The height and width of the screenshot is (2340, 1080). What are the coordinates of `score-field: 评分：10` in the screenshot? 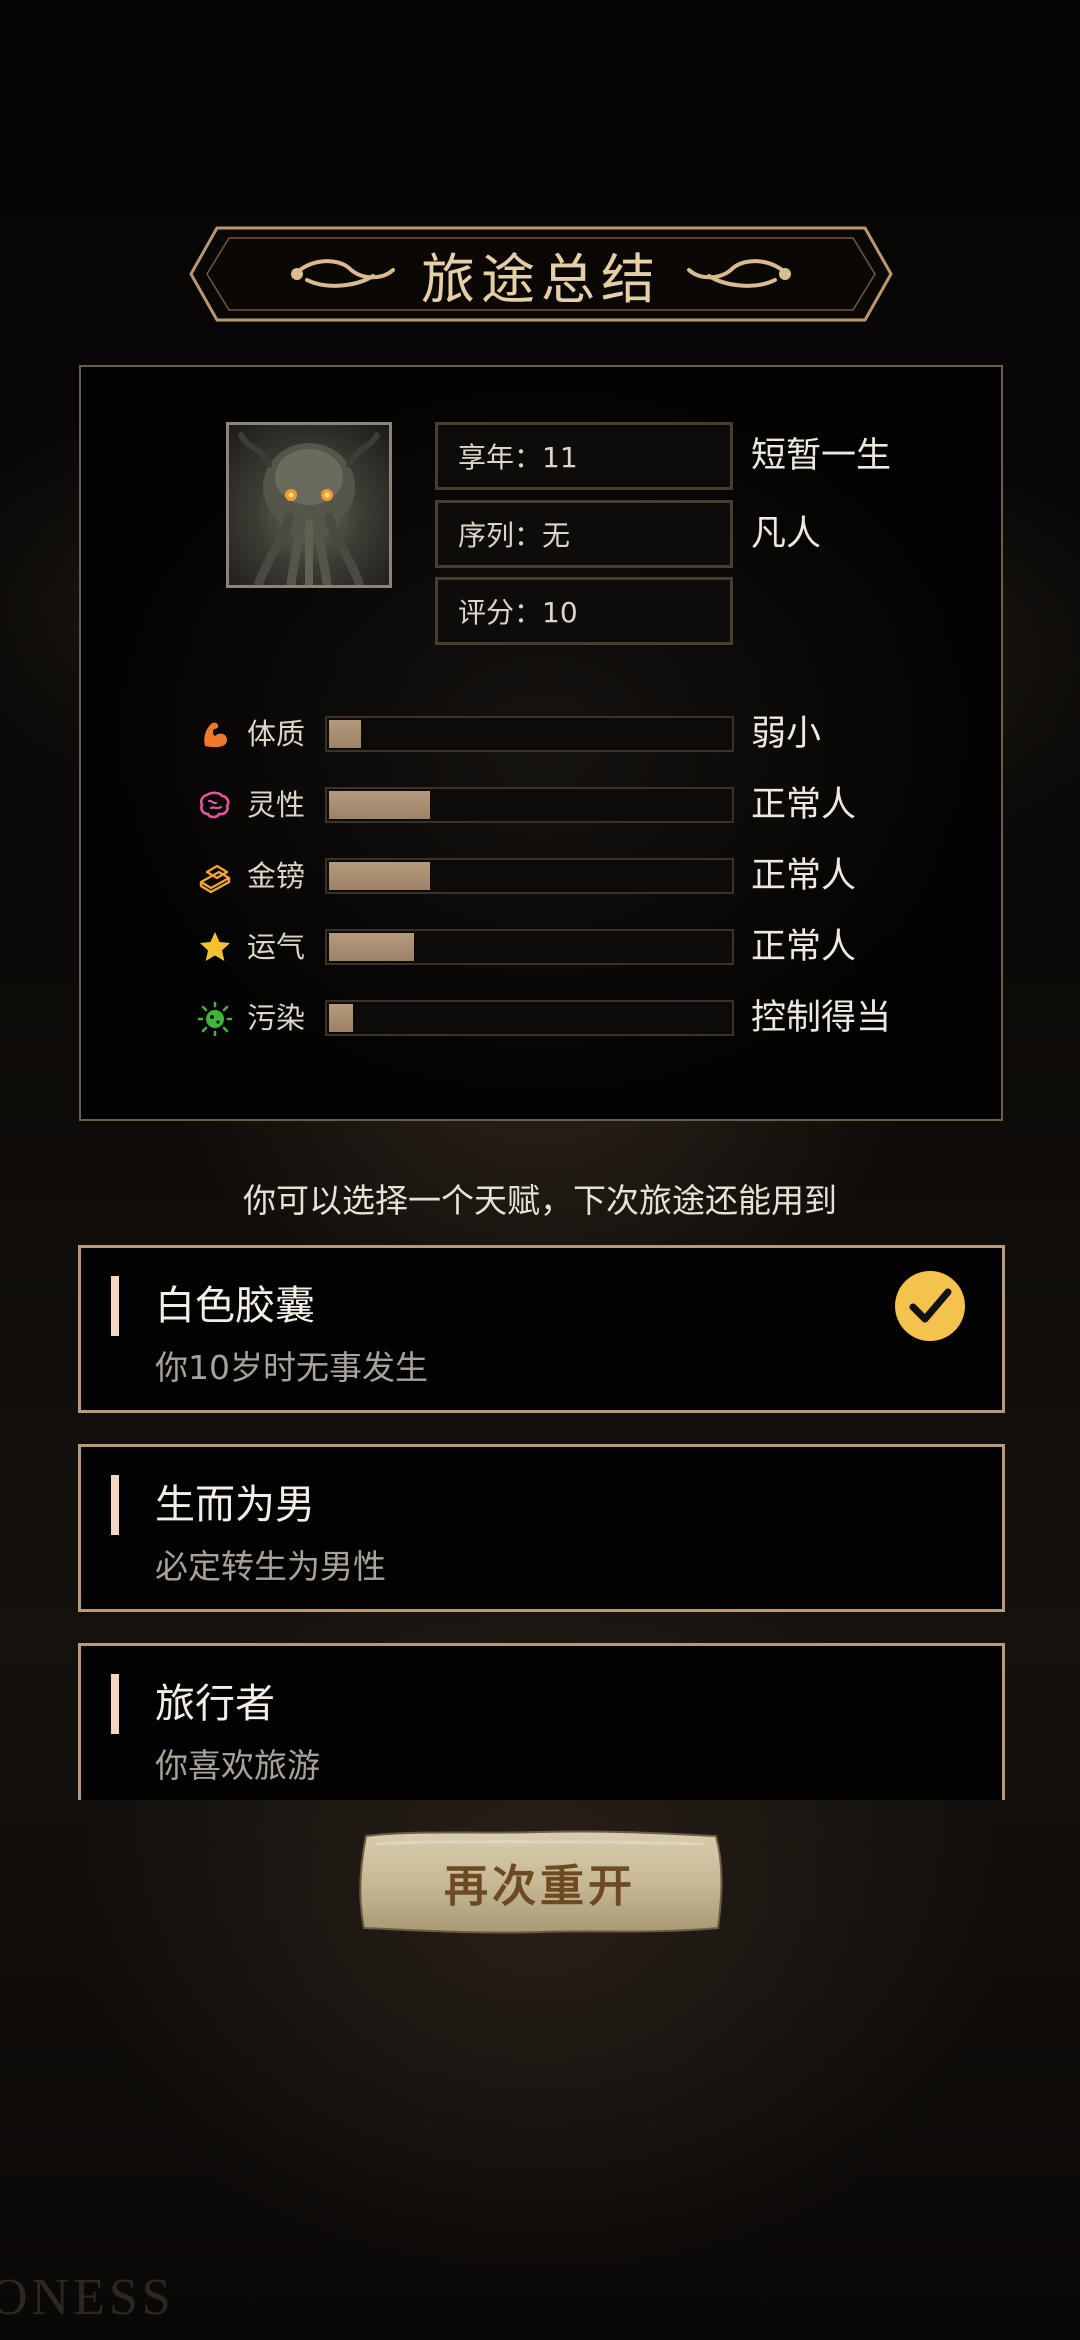 It's located at (584, 611).